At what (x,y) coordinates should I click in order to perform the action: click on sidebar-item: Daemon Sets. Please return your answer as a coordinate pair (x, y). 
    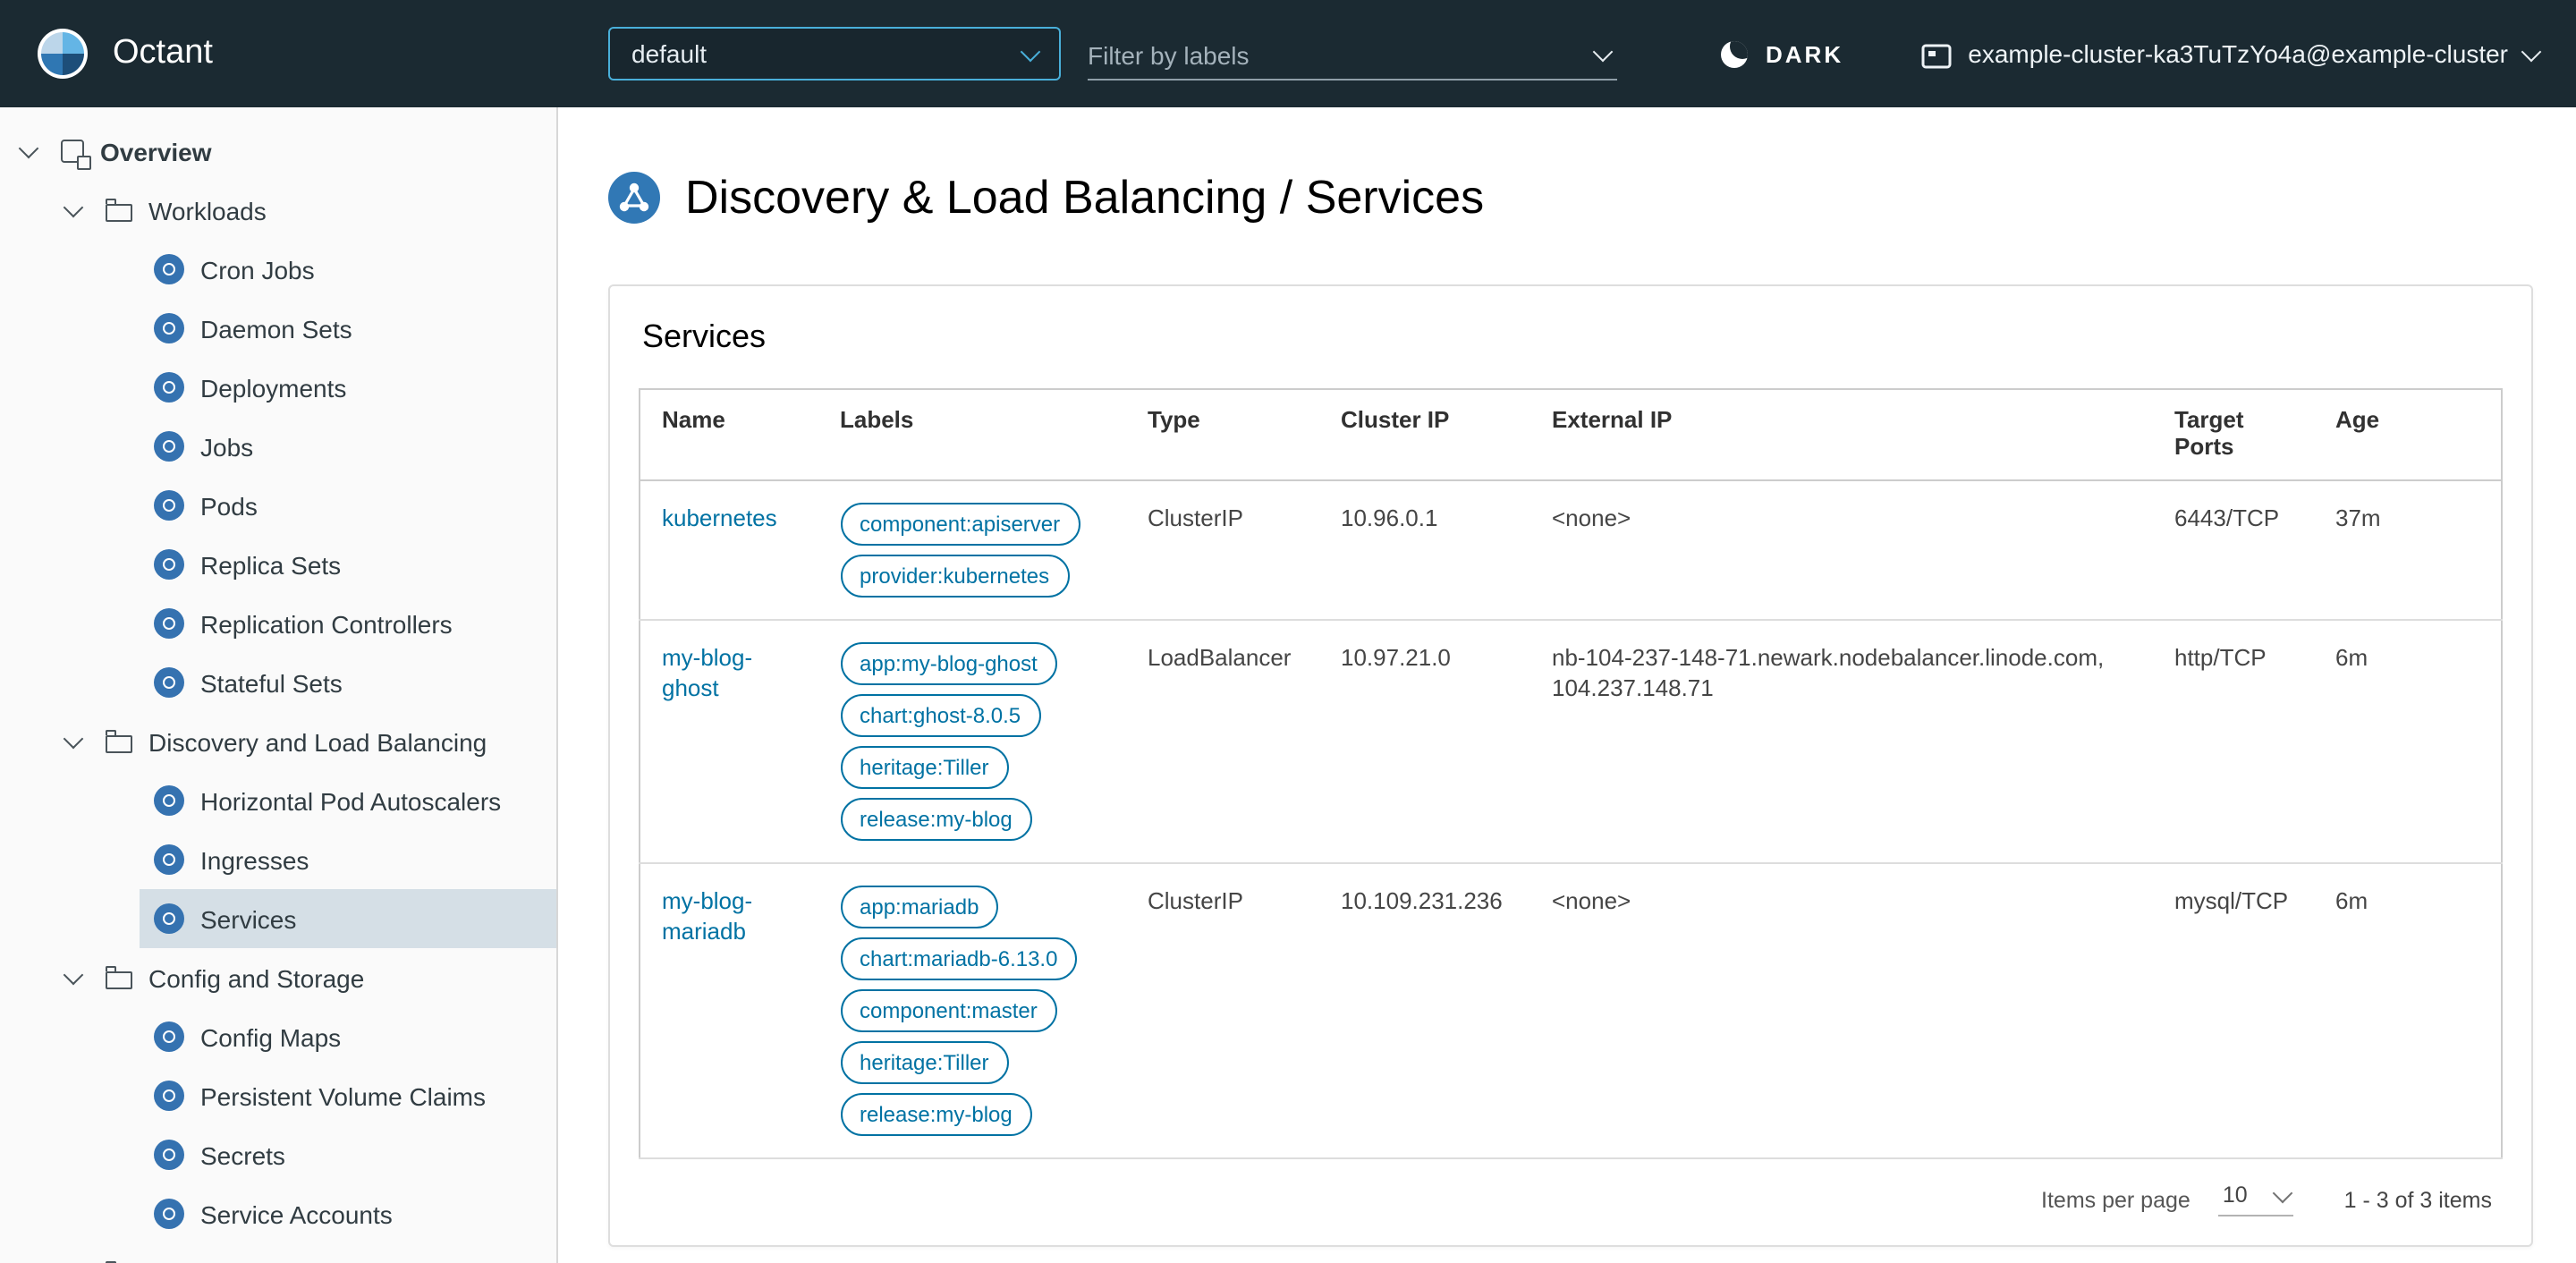
    Looking at the image, I should click on (278, 328).